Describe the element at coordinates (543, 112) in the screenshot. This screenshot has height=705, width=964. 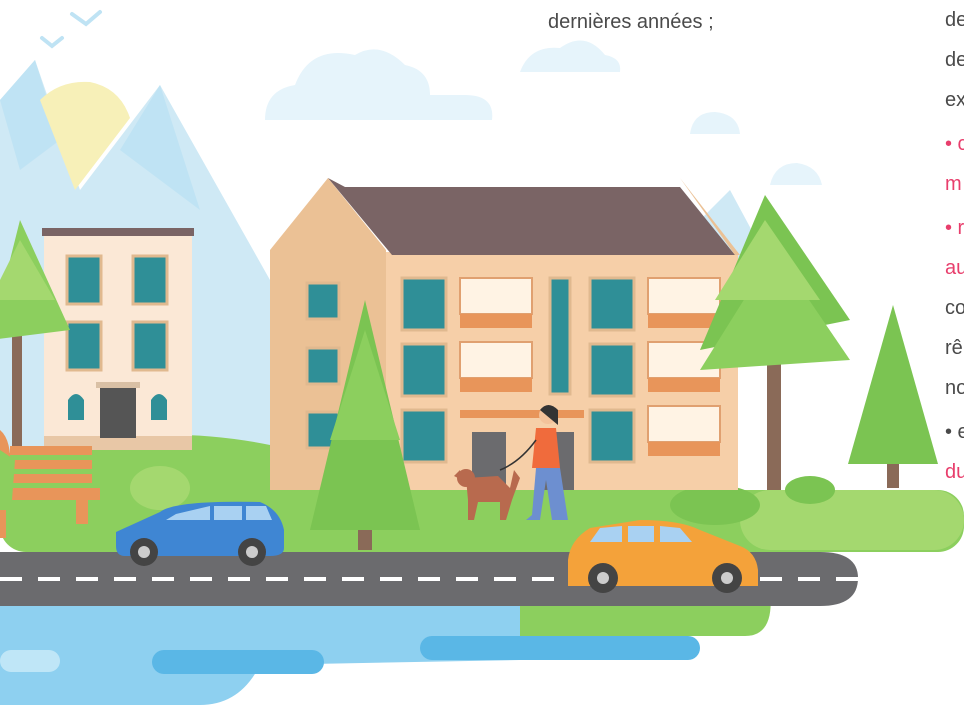
I see `clouds` at that location.